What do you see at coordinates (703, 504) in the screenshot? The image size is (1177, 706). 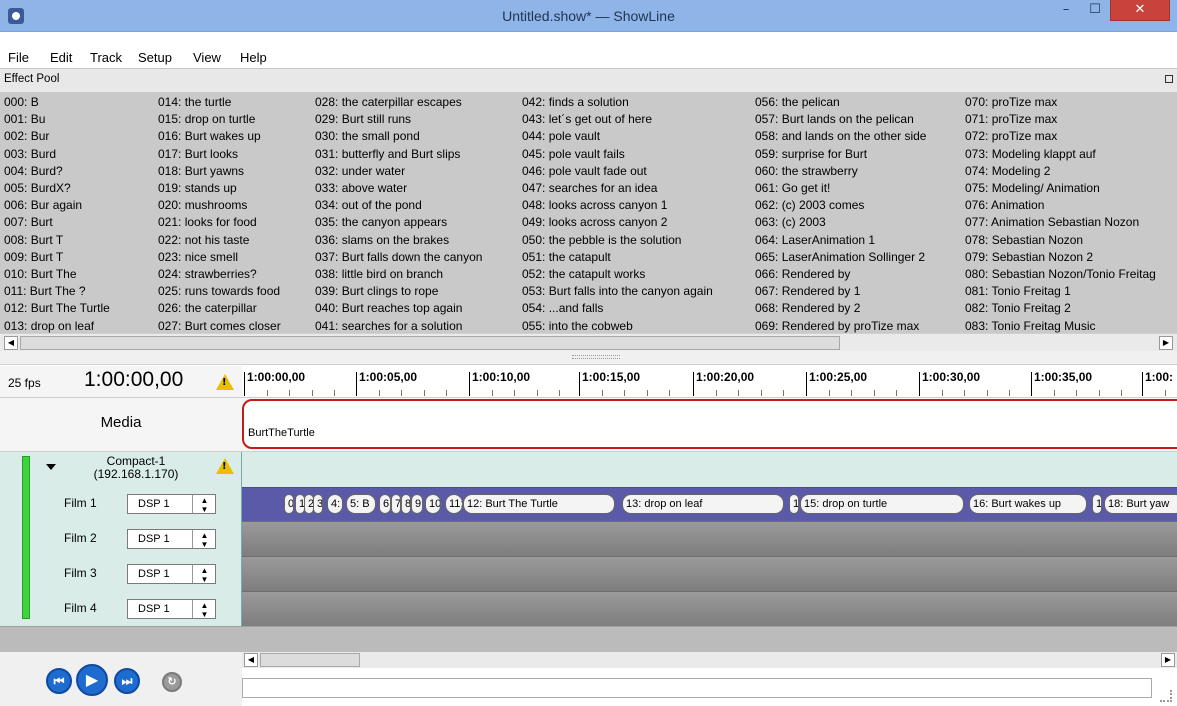 I see `cue-clip: 13: drop on leaf` at bounding box center [703, 504].